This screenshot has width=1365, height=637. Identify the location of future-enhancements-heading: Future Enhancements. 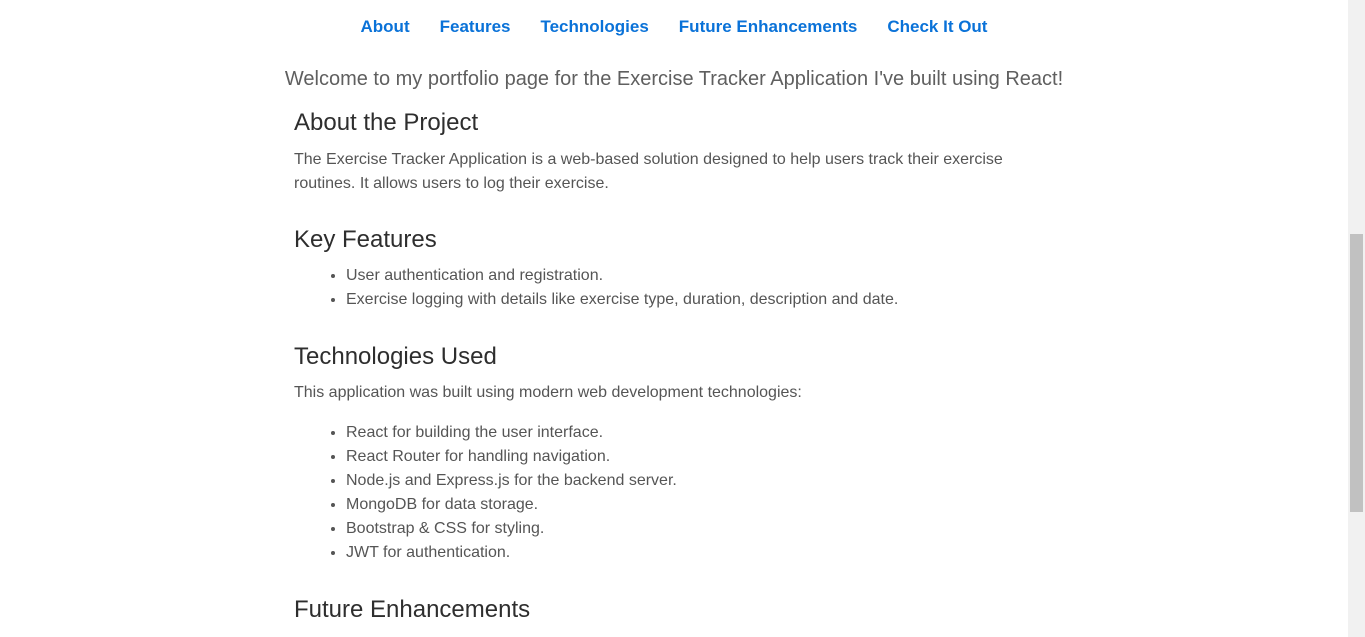
(412, 609).